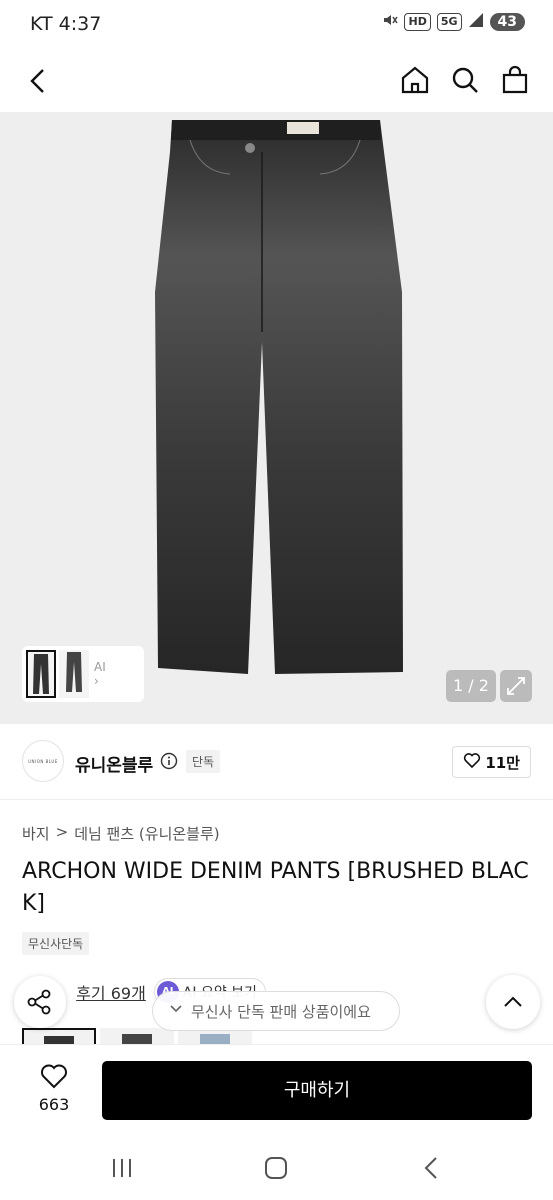 This screenshot has width=553, height=1200. Describe the element at coordinates (515, 80) in the screenshot. I see `shopping-bag-icon` at that location.